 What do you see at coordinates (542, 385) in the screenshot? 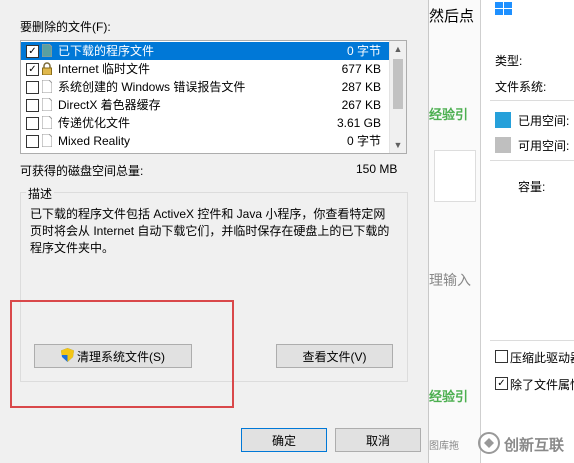
I see `index-label: 除了文件属性` at bounding box center [542, 385].